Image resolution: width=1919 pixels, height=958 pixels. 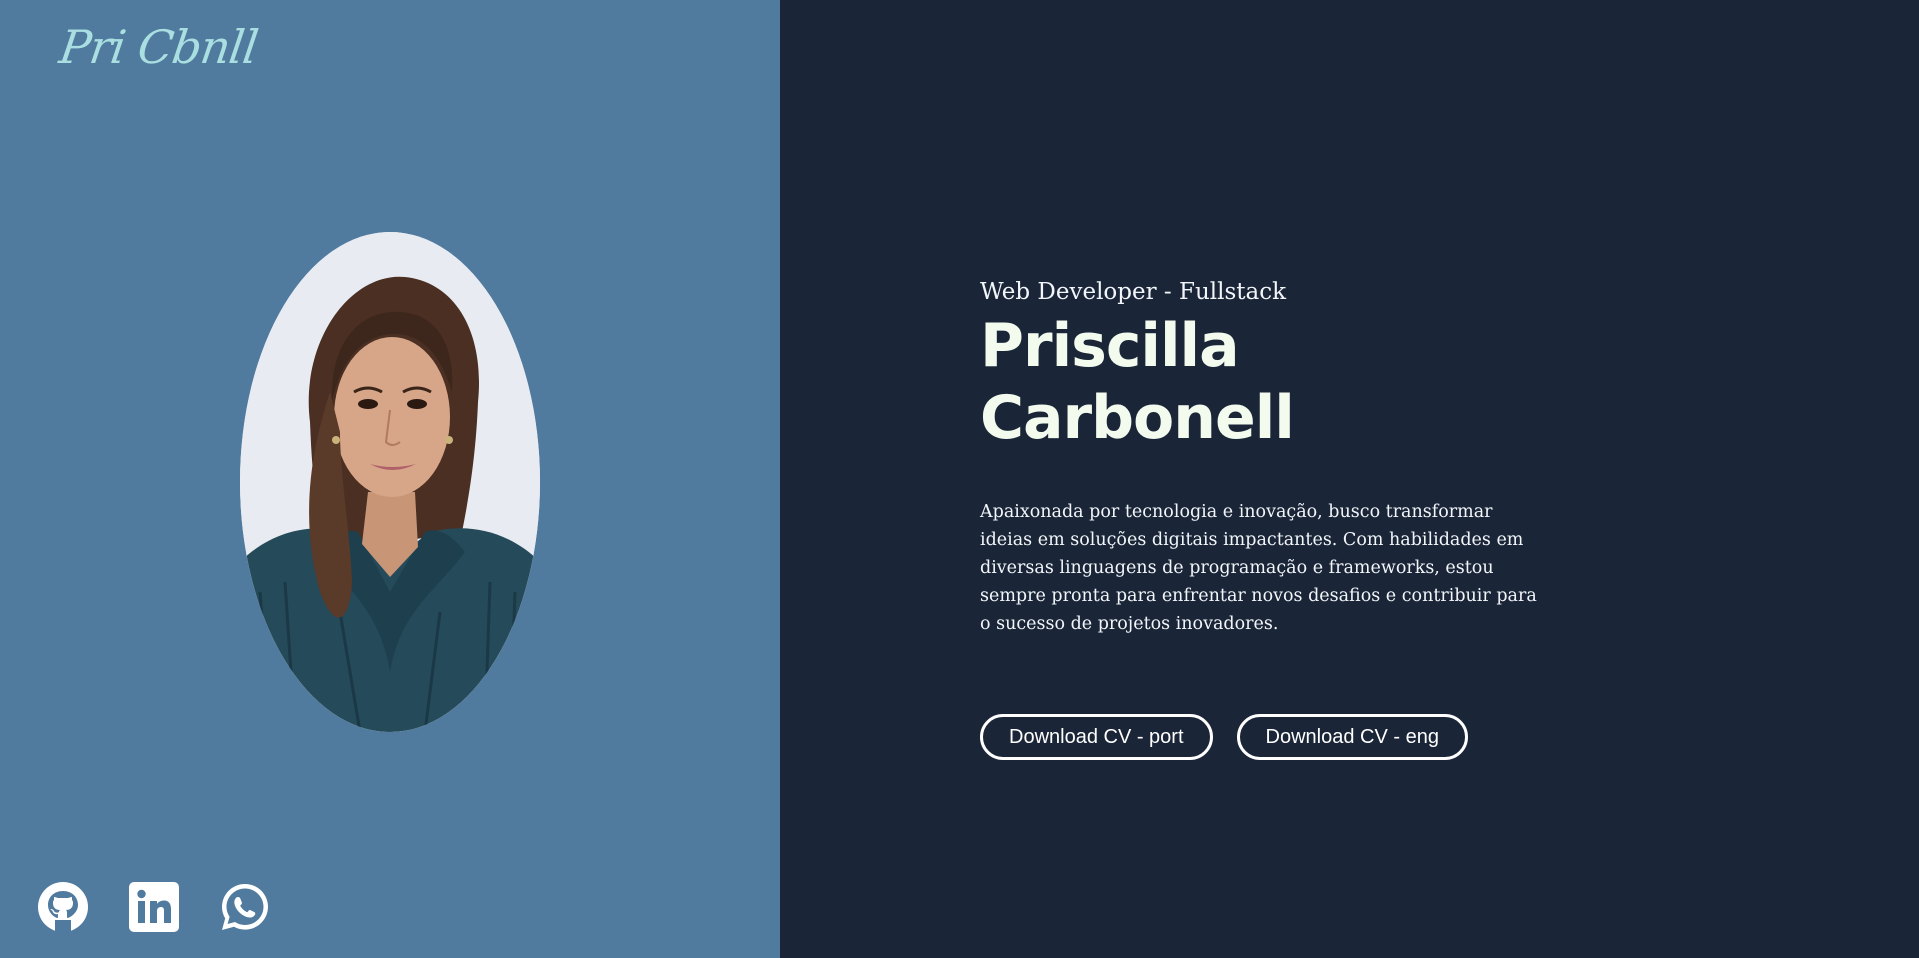 What do you see at coordinates (1133, 292) in the screenshot?
I see `job-title: Web Developer - Fullstack` at bounding box center [1133, 292].